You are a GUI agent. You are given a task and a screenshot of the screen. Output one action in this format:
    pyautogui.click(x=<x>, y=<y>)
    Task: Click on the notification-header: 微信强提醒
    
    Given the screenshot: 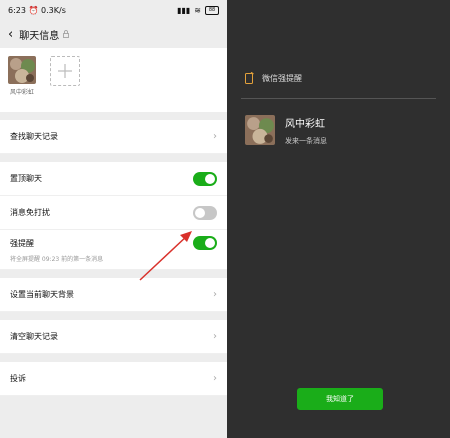 What is the action you would take?
    pyautogui.click(x=273, y=78)
    